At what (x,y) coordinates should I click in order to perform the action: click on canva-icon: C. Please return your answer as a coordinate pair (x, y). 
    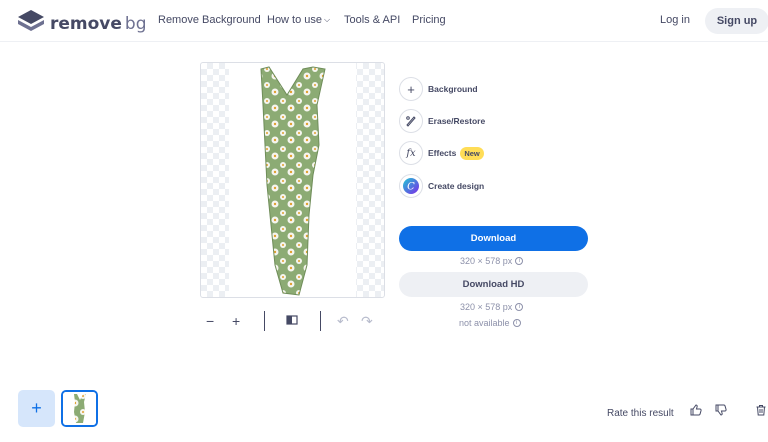
    Looking at the image, I should click on (411, 186).